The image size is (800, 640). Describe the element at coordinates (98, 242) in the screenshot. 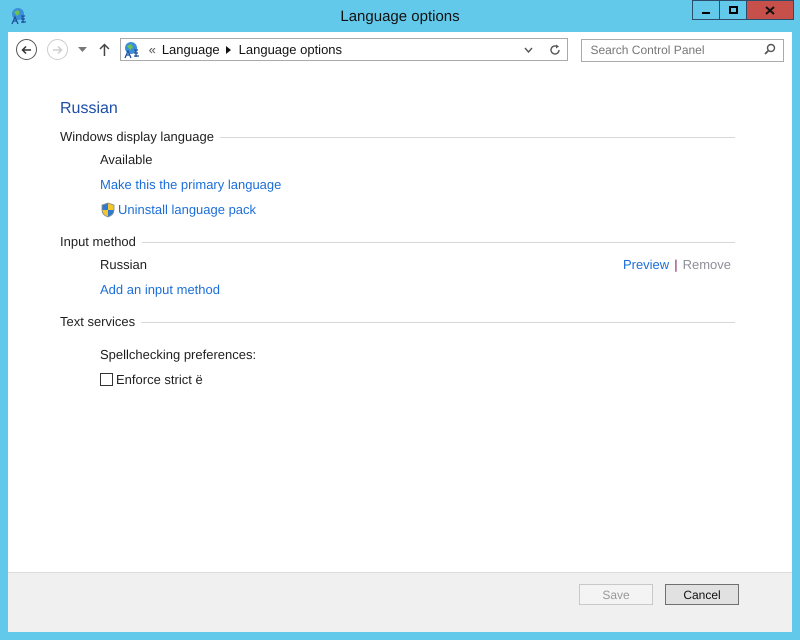

I see `section-title: Input method` at that location.